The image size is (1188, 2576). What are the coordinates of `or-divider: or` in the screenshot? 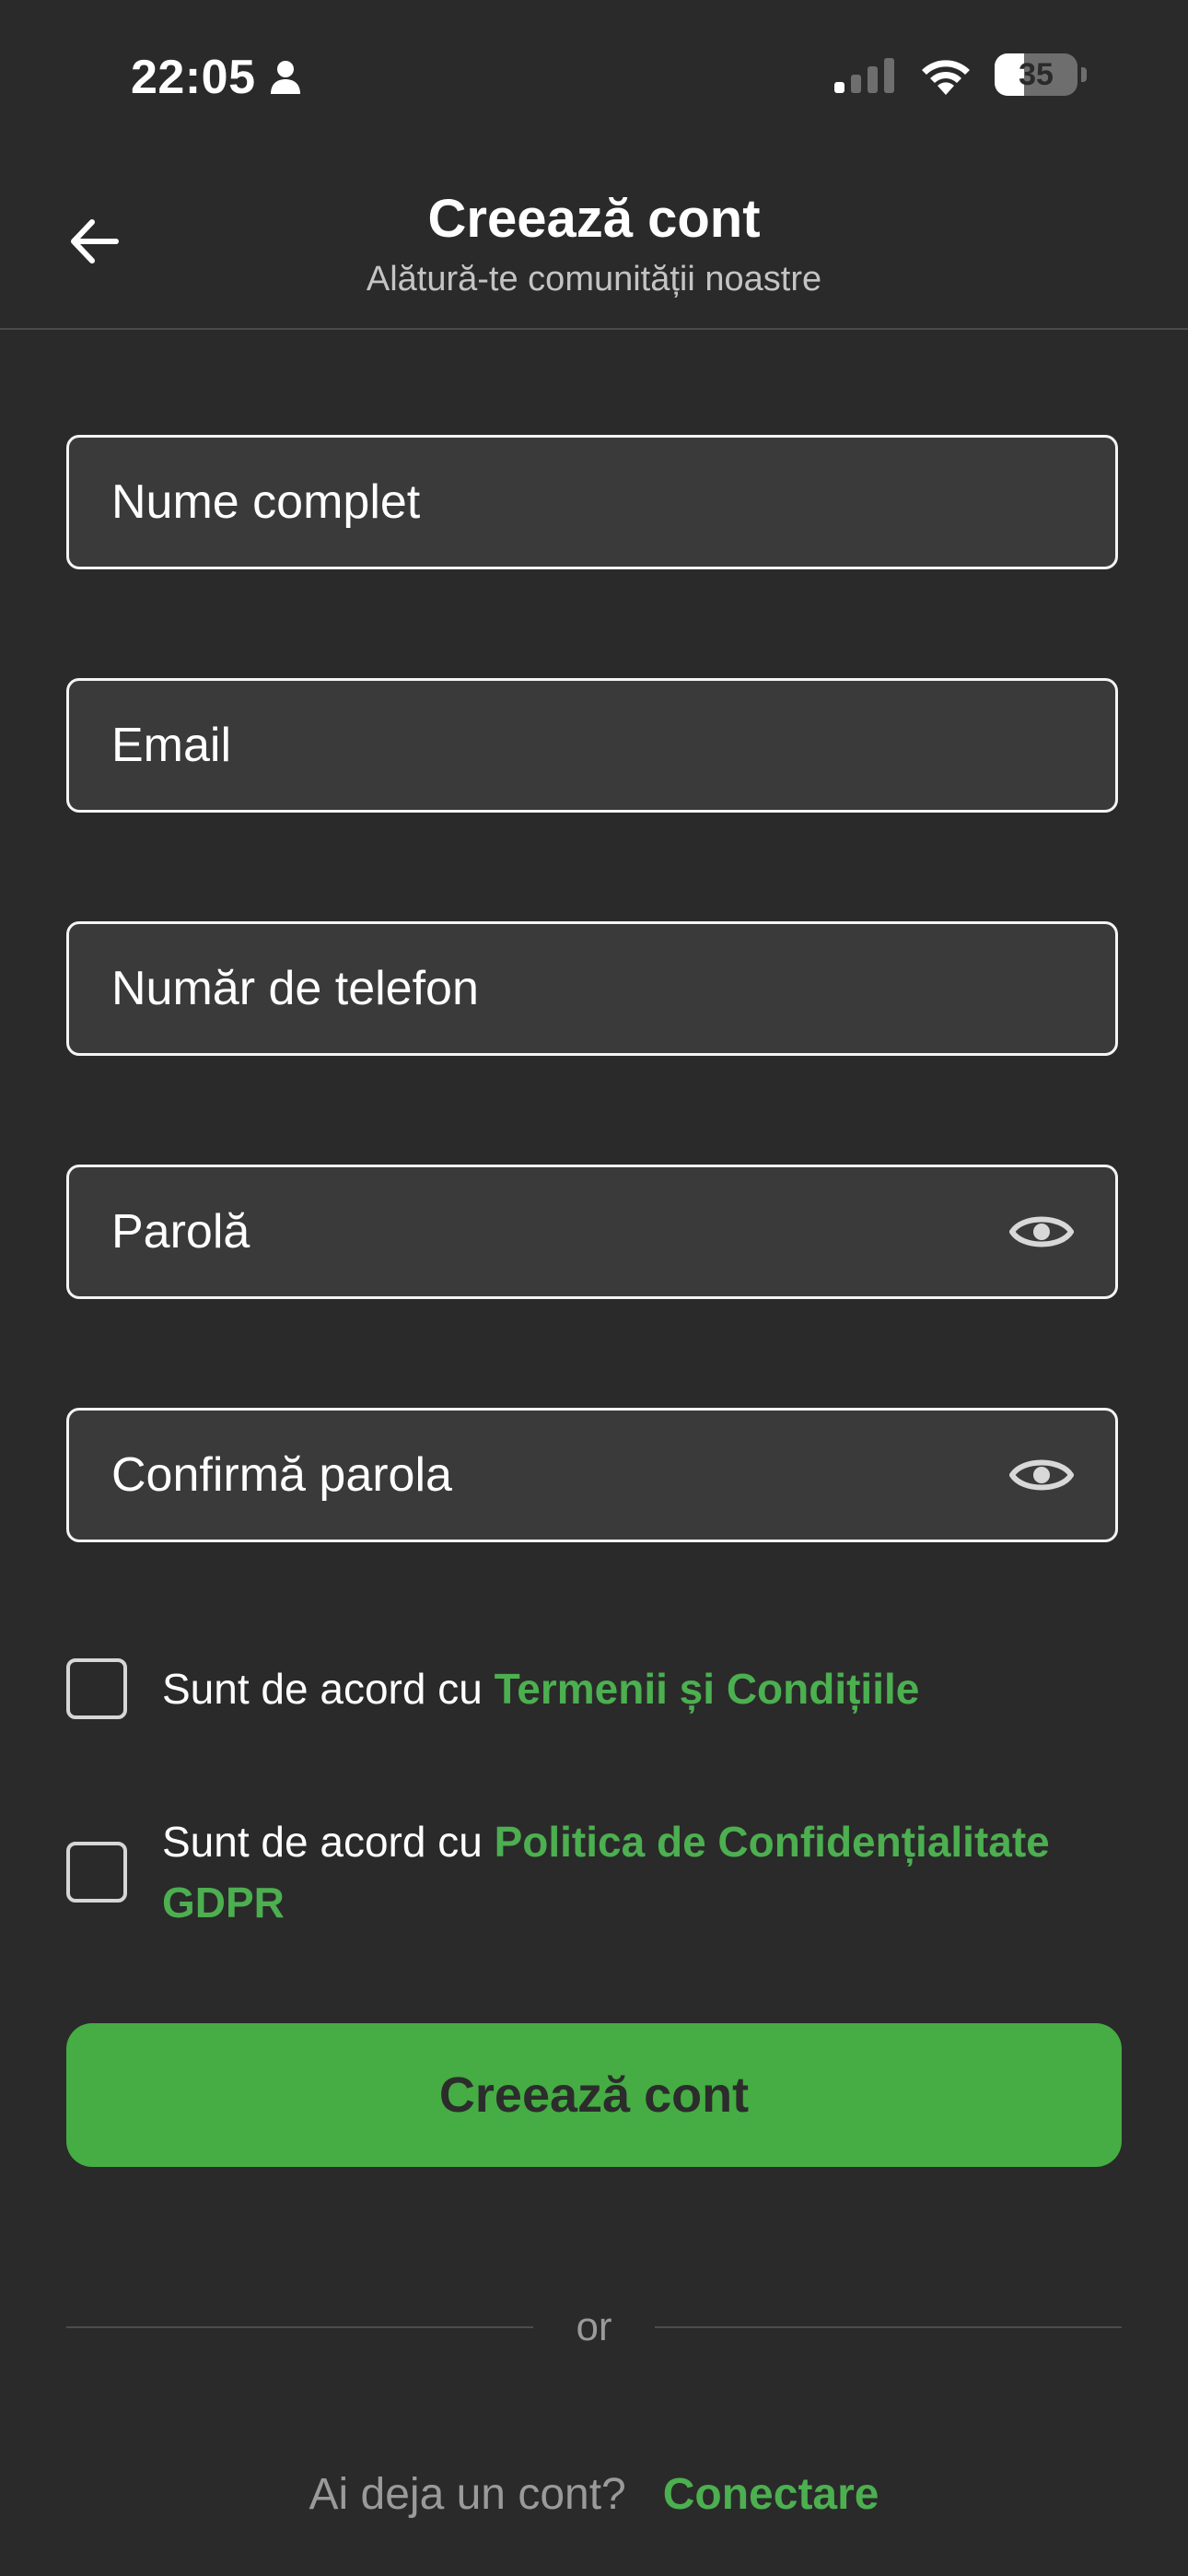 It's located at (594, 2327).